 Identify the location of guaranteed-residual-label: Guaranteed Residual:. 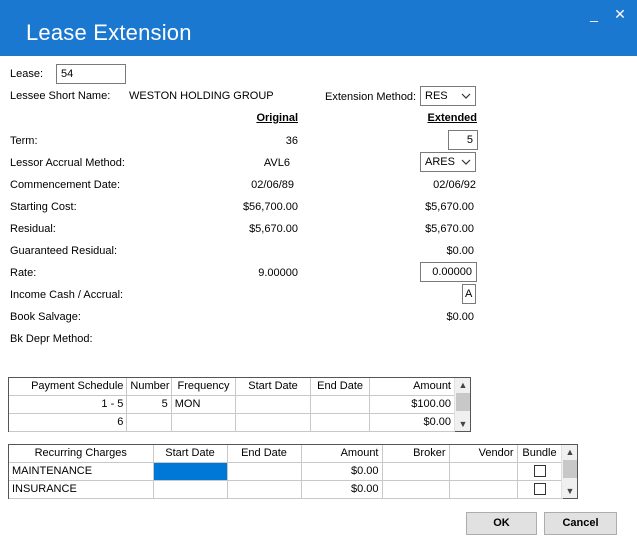
(64, 251).